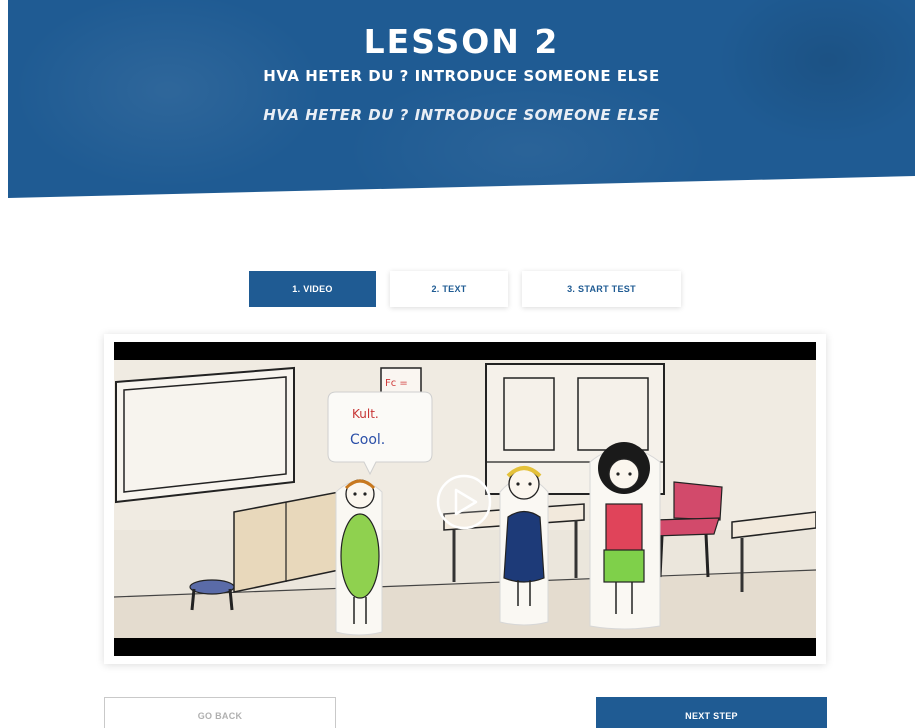  What do you see at coordinates (524, 546) in the screenshot?
I see `character-blue-dress` at bounding box center [524, 546].